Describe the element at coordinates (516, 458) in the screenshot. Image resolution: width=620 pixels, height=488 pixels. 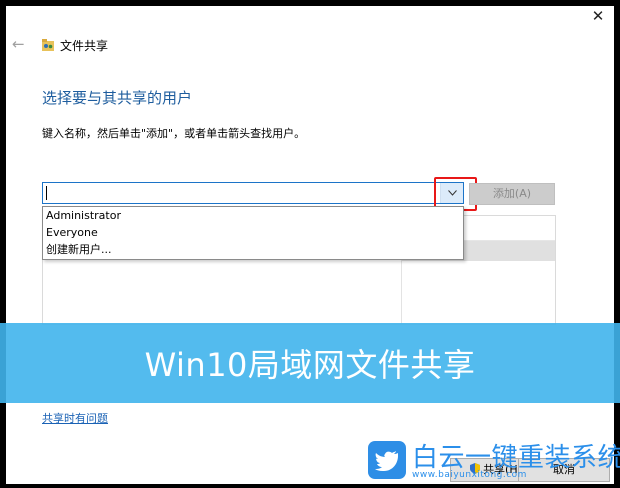
I see `watermark-title: 白云一键重装系统` at that location.